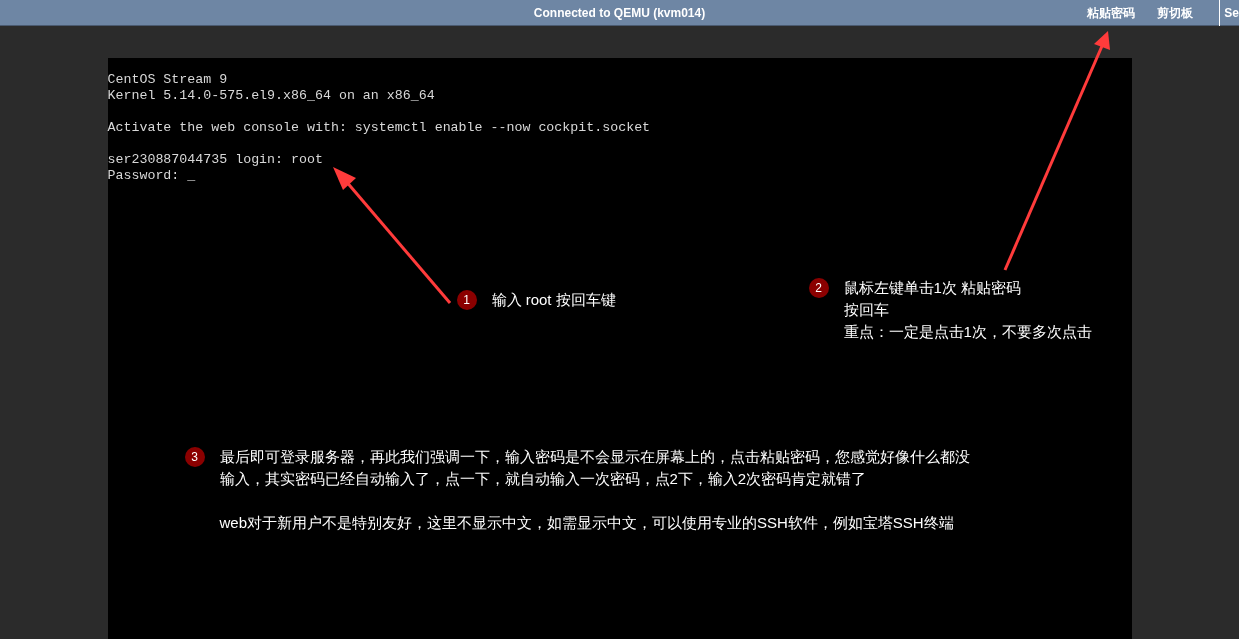 The width and height of the screenshot is (1239, 639). Describe the element at coordinates (168, 80) in the screenshot. I see `console-line: CentOS Stream 9` at that location.